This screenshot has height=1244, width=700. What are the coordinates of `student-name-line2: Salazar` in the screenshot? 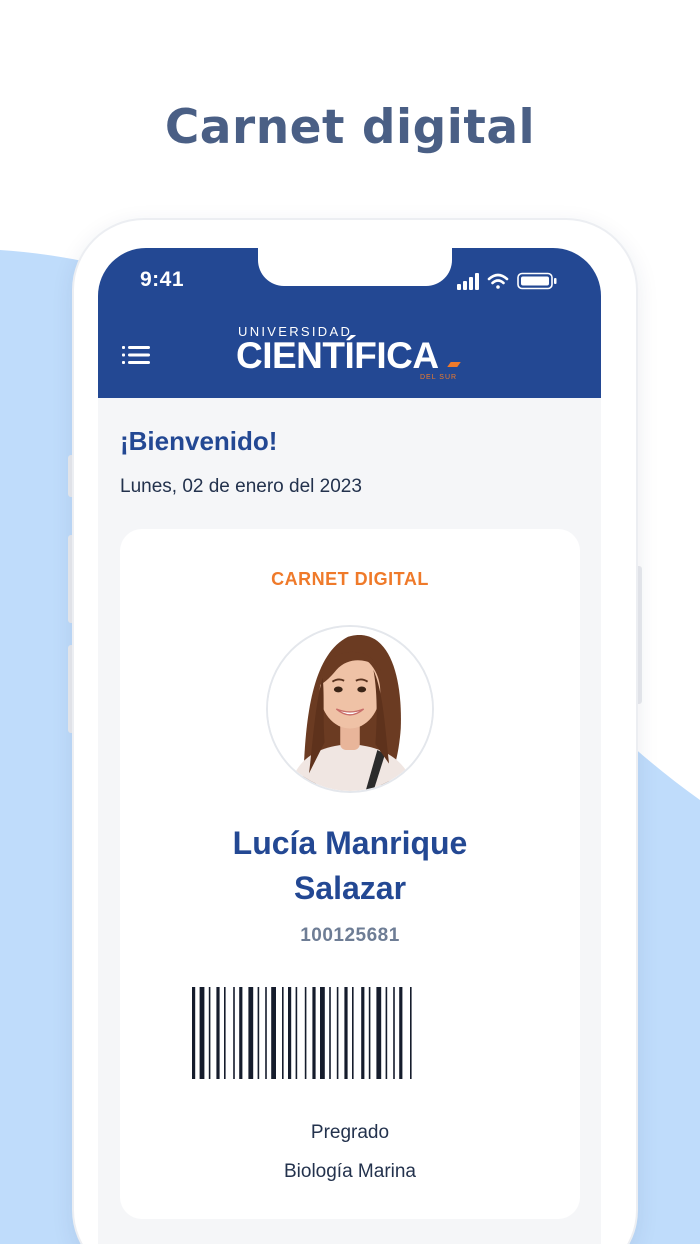 It's located at (350, 888).